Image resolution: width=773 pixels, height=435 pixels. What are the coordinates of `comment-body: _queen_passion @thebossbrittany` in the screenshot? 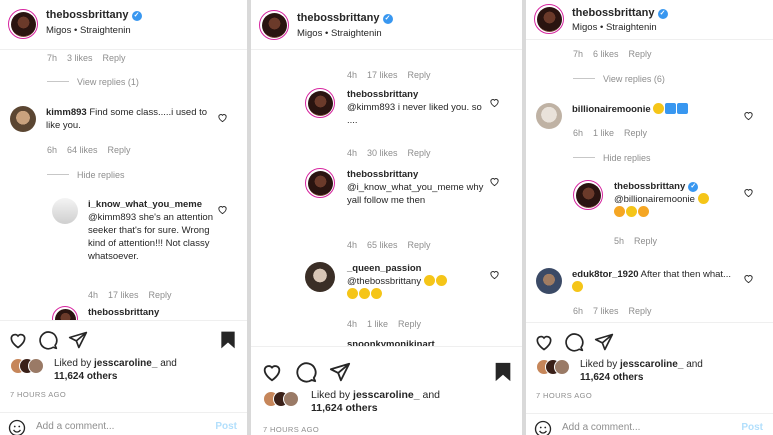 It's located at (420, 281).